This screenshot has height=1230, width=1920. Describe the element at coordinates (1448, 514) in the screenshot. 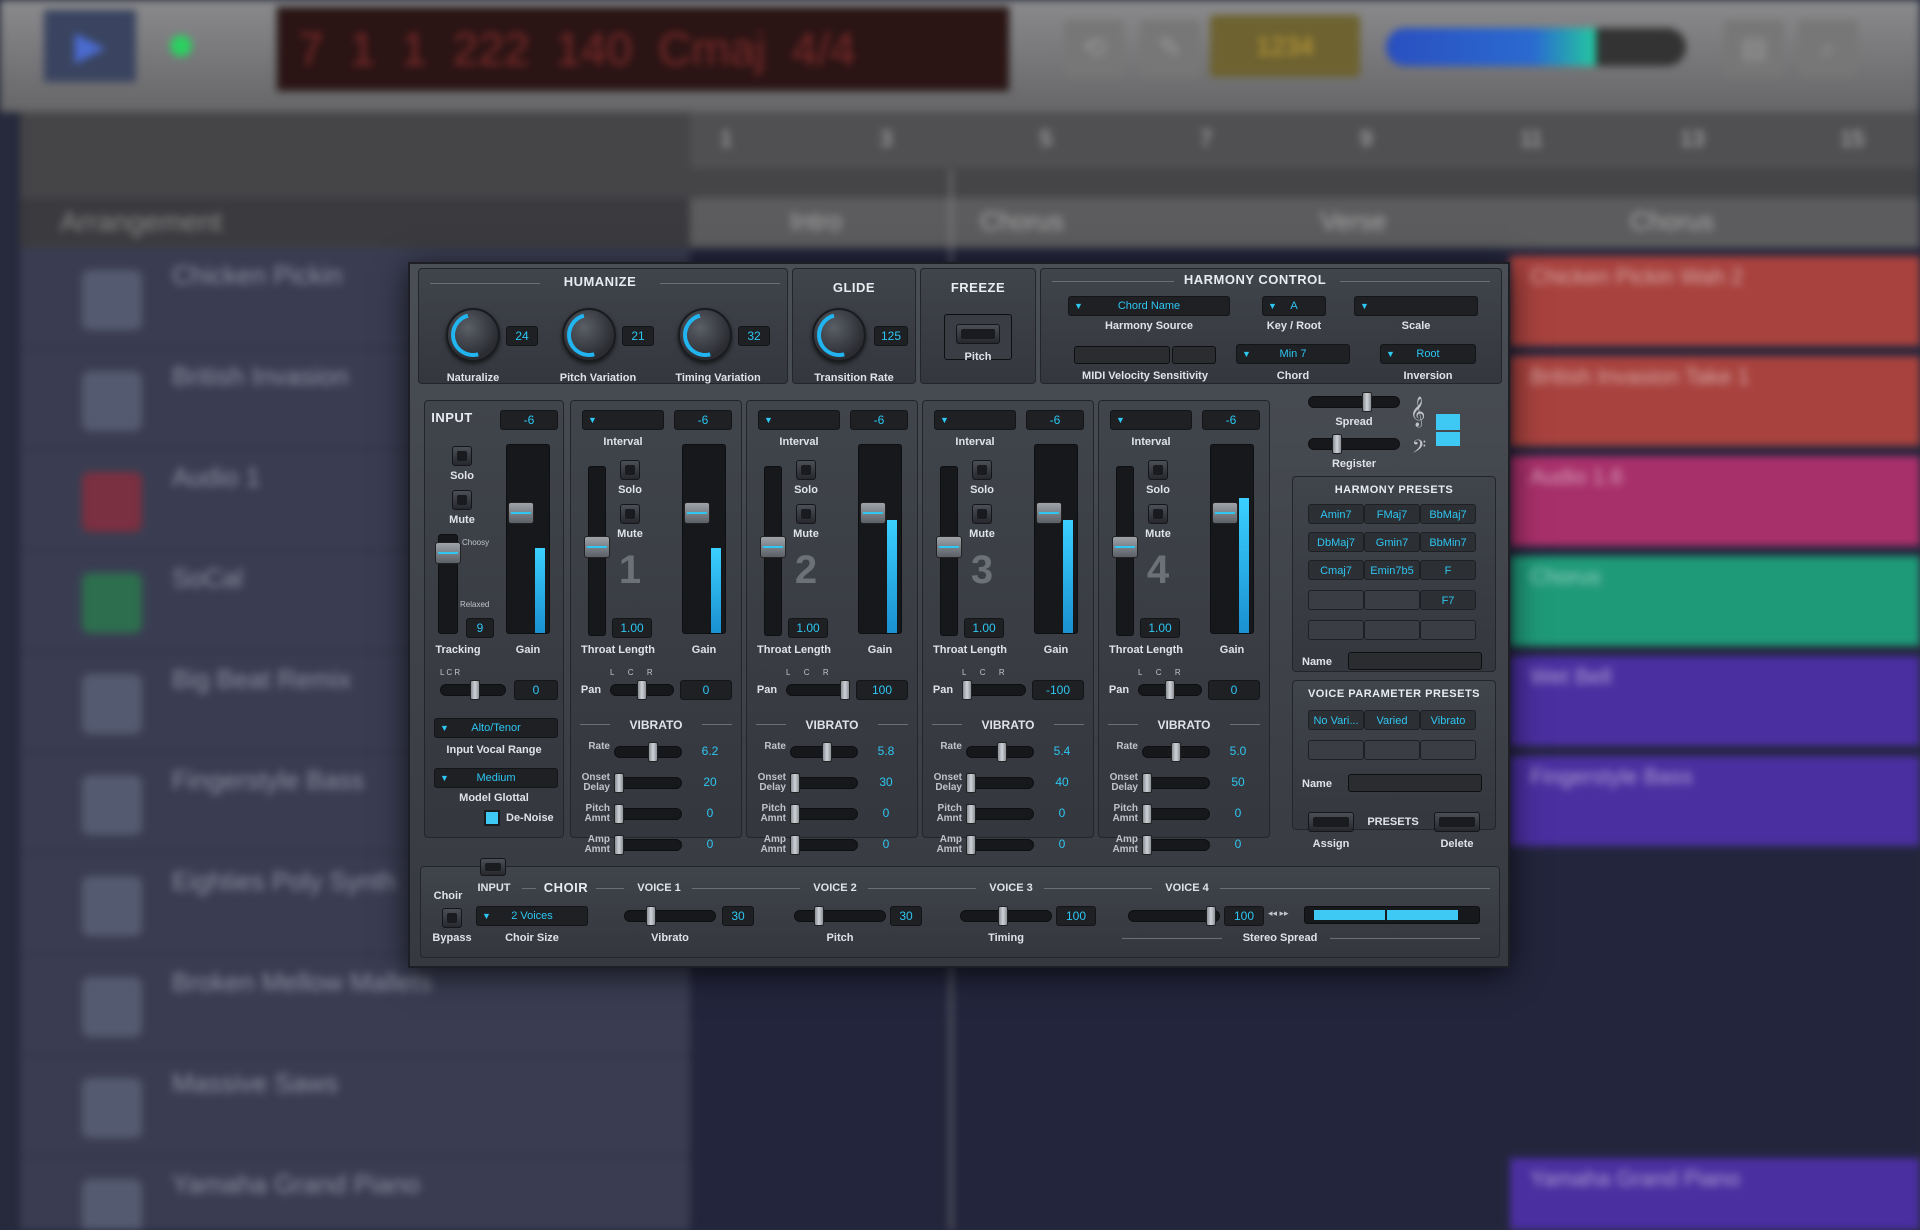

I see `harmony-preset: BbMaj7` at that location.